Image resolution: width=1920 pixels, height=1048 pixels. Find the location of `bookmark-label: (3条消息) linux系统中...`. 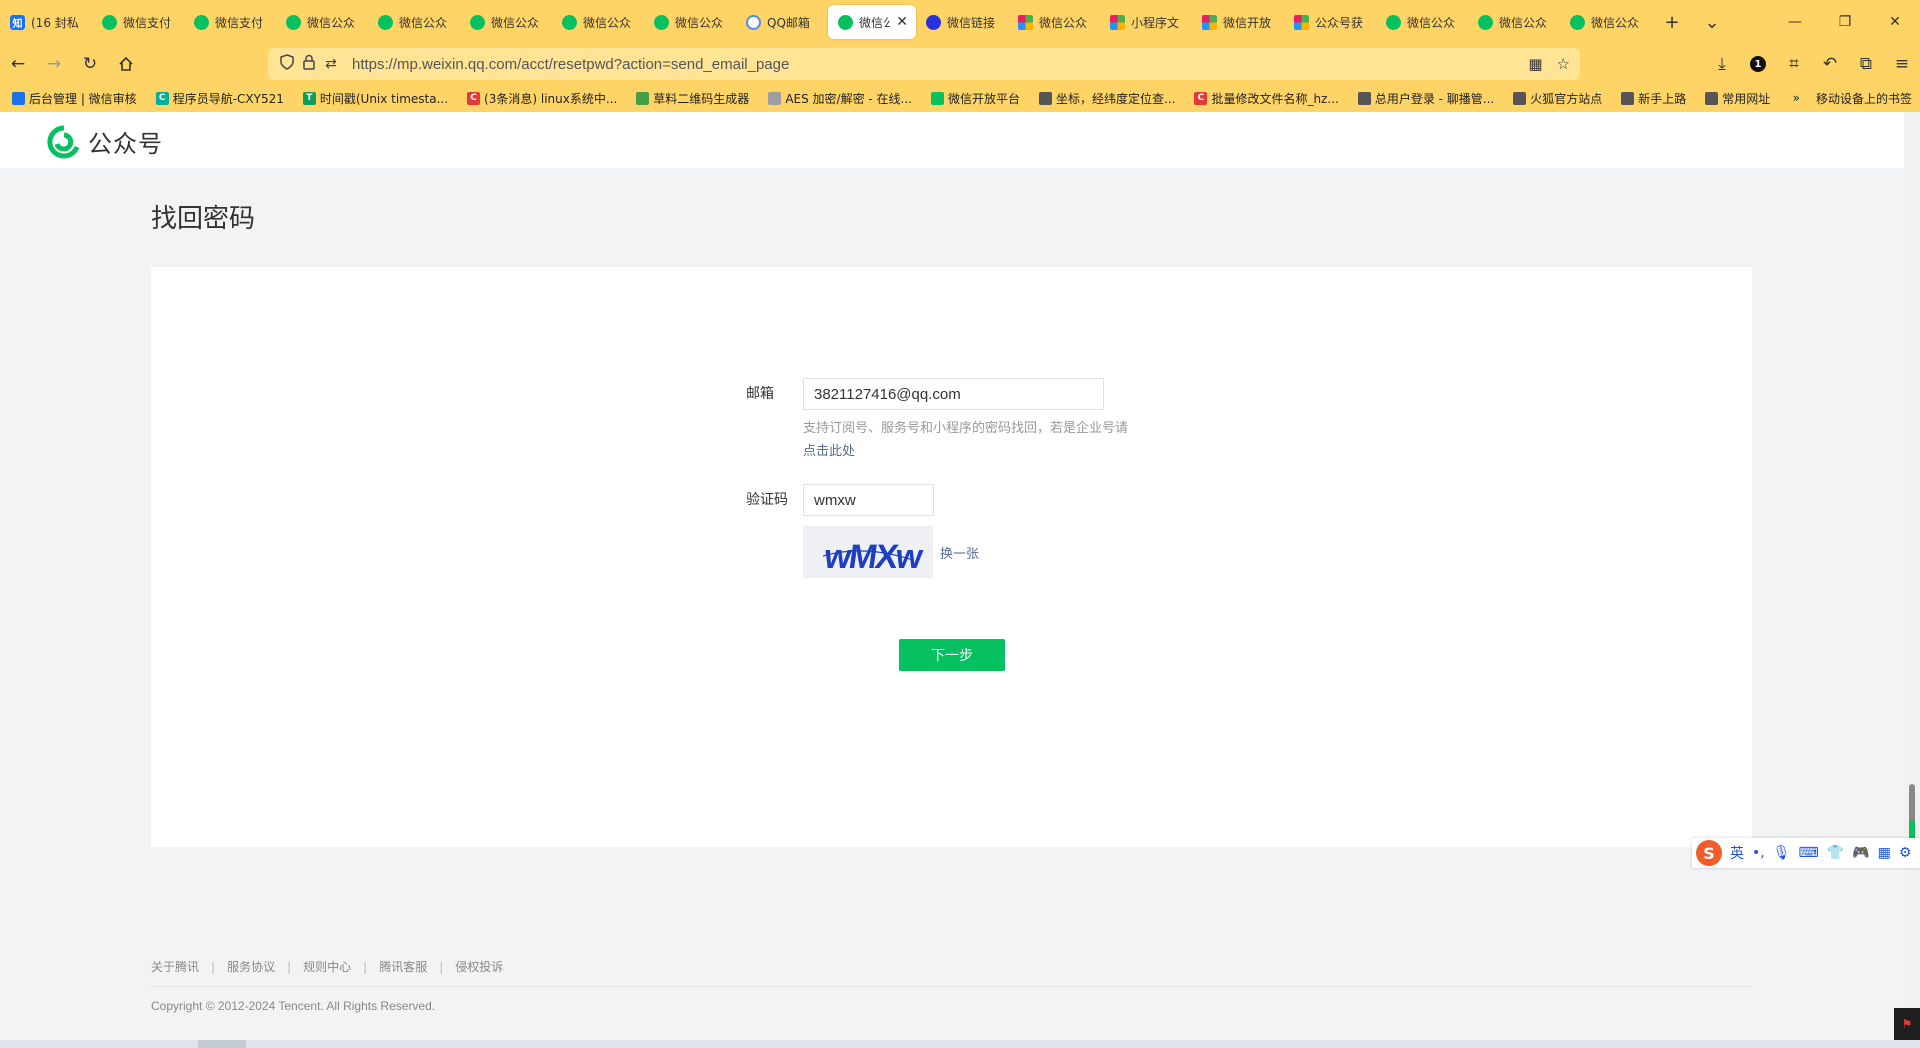

bookmark-label: (3条消息) linux系统中... is located at coordinates (551, 98).